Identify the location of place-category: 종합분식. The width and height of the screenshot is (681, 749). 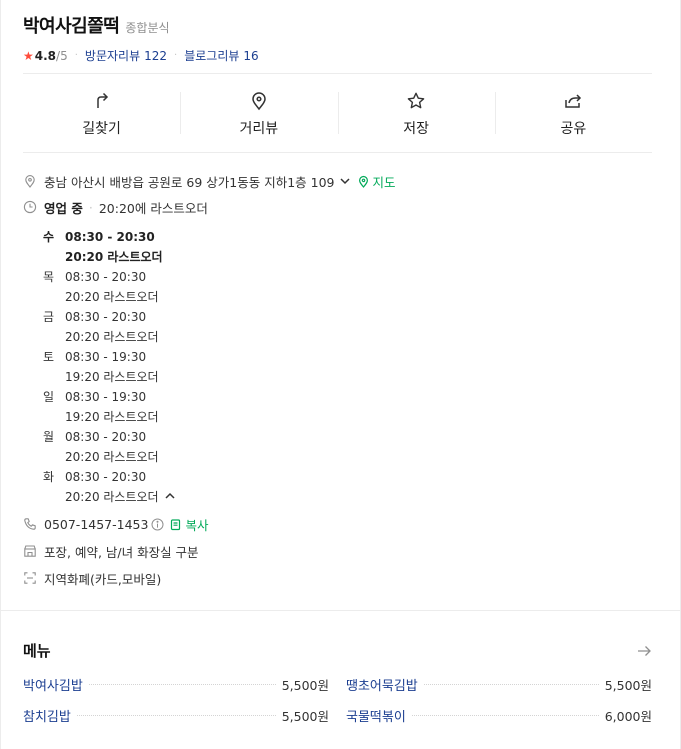
(147, 28).